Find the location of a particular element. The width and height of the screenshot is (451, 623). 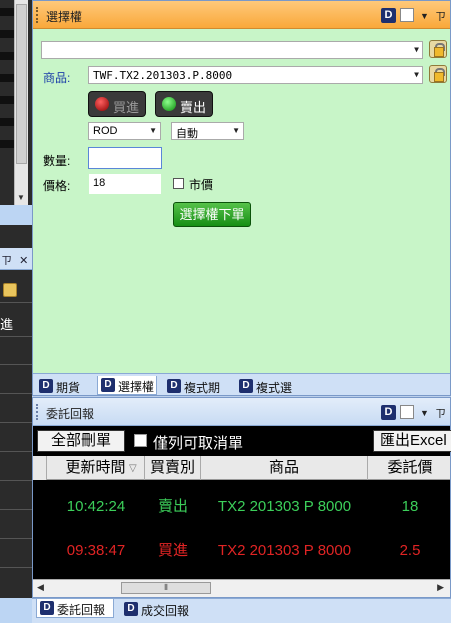

close-icon: ✕ is located at coordinates (23, 261).